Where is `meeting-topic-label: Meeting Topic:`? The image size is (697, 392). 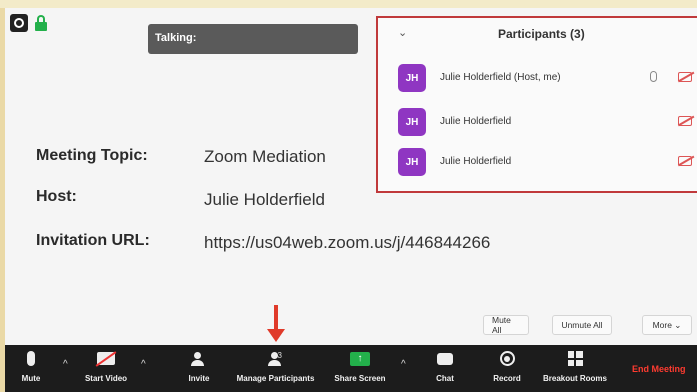
meeting-topic-label: Meeting Topic: is located at coordinates (92, 155).